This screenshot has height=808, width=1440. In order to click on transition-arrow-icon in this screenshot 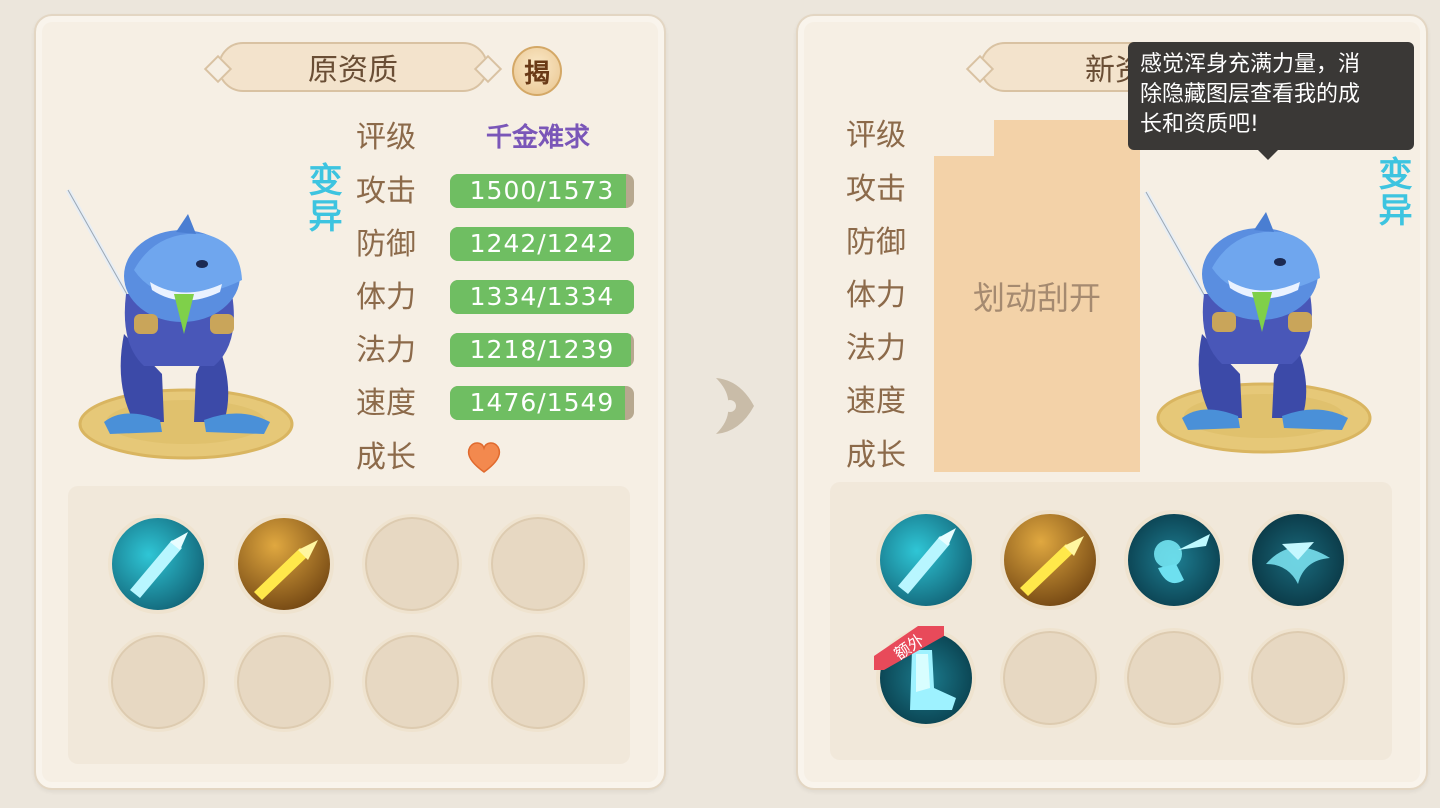, I will do `click(735, 406)`.